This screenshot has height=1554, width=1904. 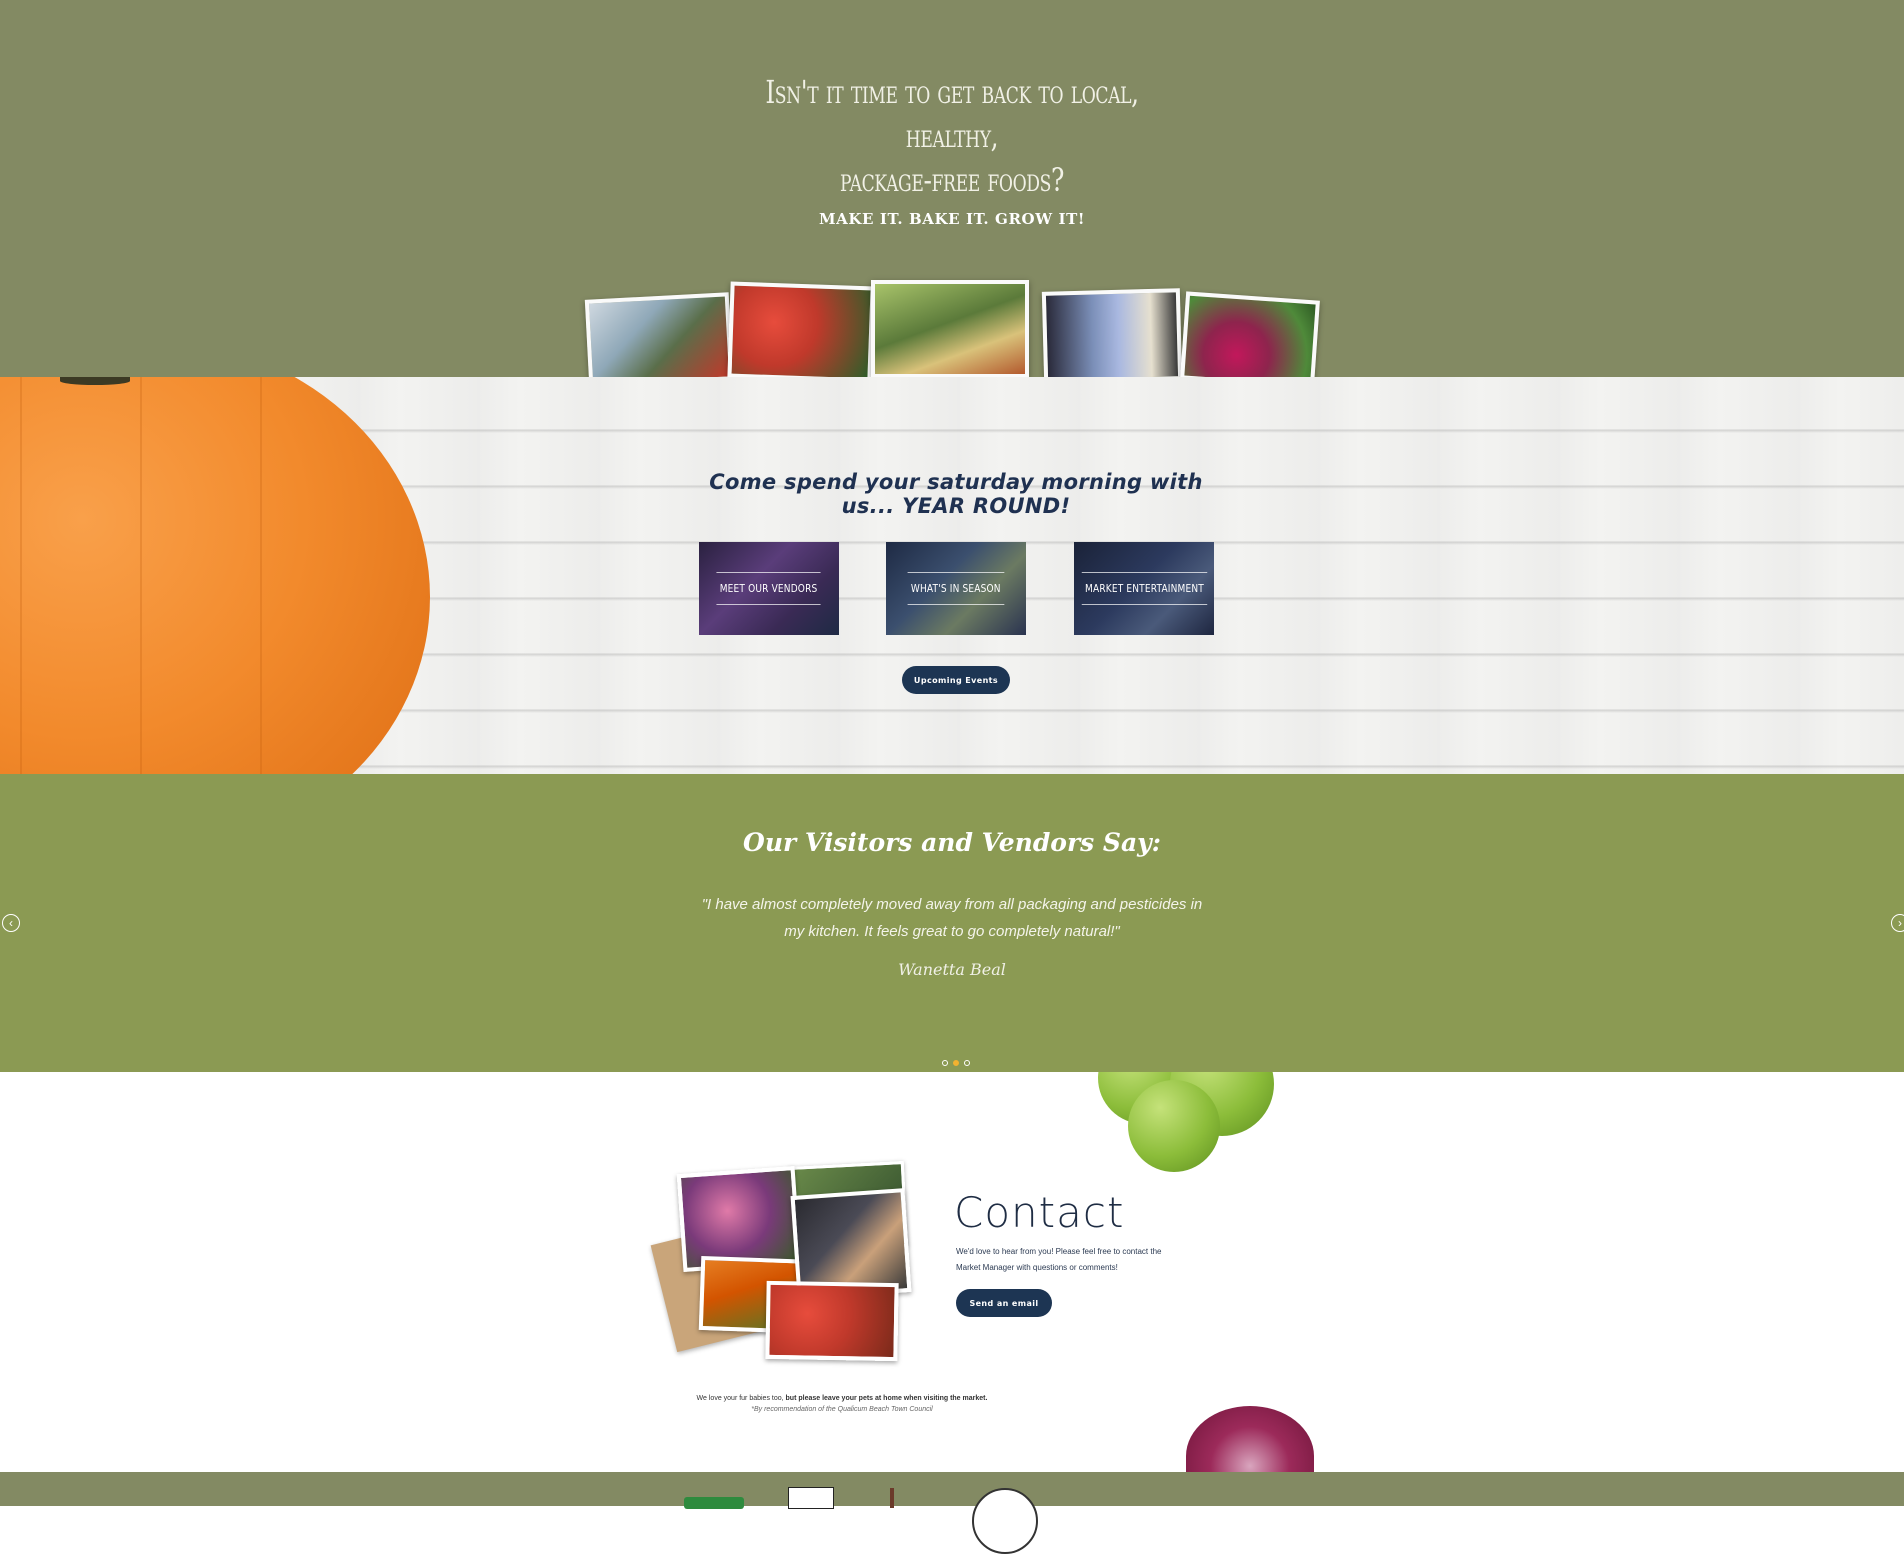 I want to click on tile-label: Meet Our Vendors, so click(x=769, y=588).